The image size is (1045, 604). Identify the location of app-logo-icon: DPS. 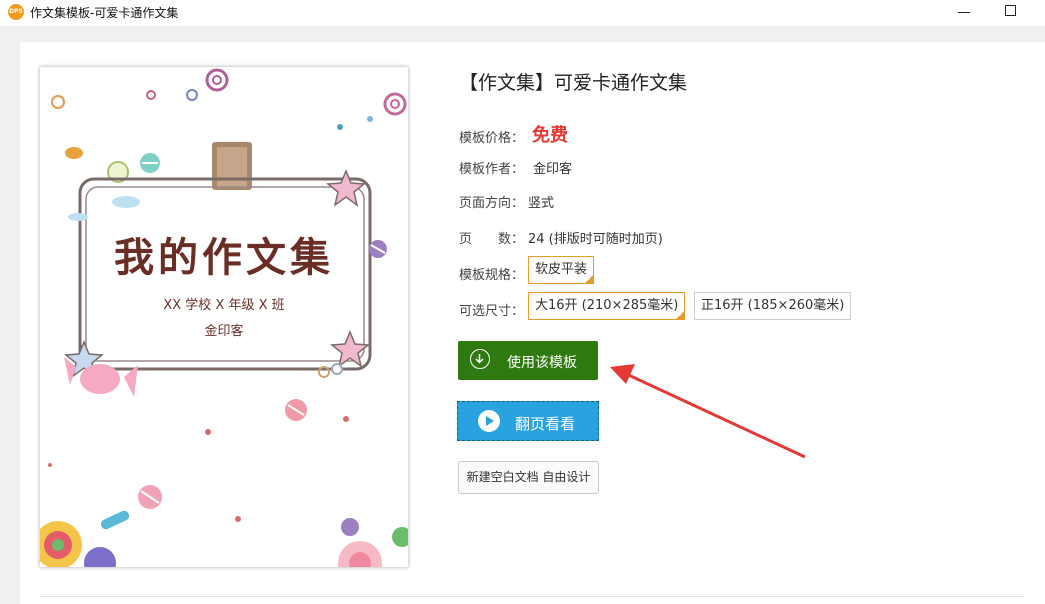
(16, 12).